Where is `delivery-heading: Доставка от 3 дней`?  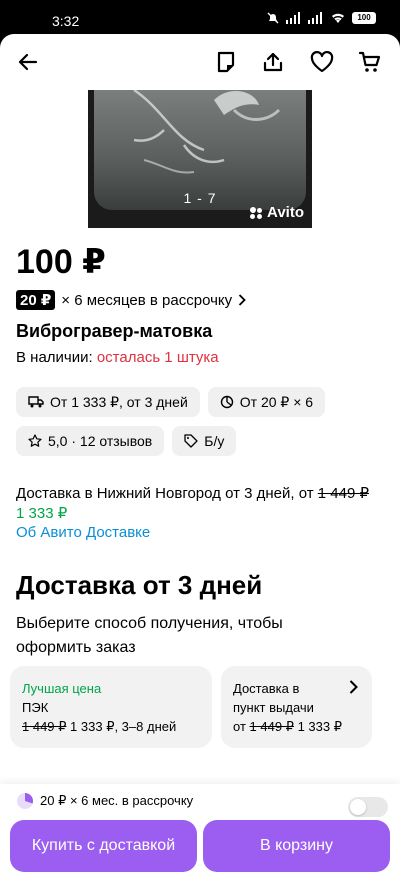 delivery-heading: Доставка от 3 дней is located at coordinates (139, 585).